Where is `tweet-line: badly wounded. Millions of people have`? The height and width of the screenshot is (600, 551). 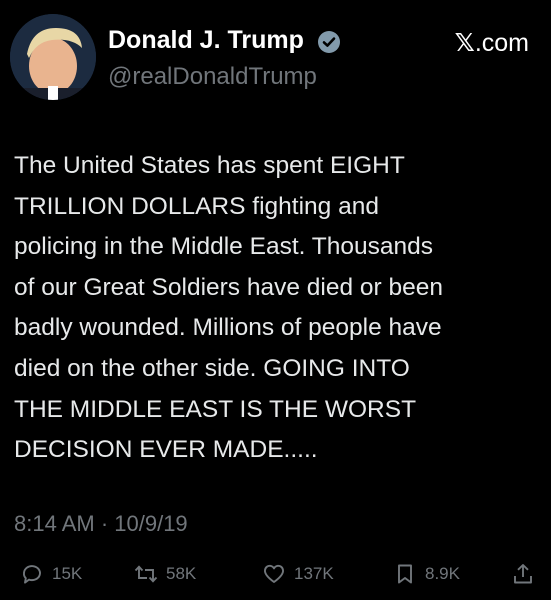 tweet-line: badly wounded. Millions of people have is located at coordinates (228, 328).